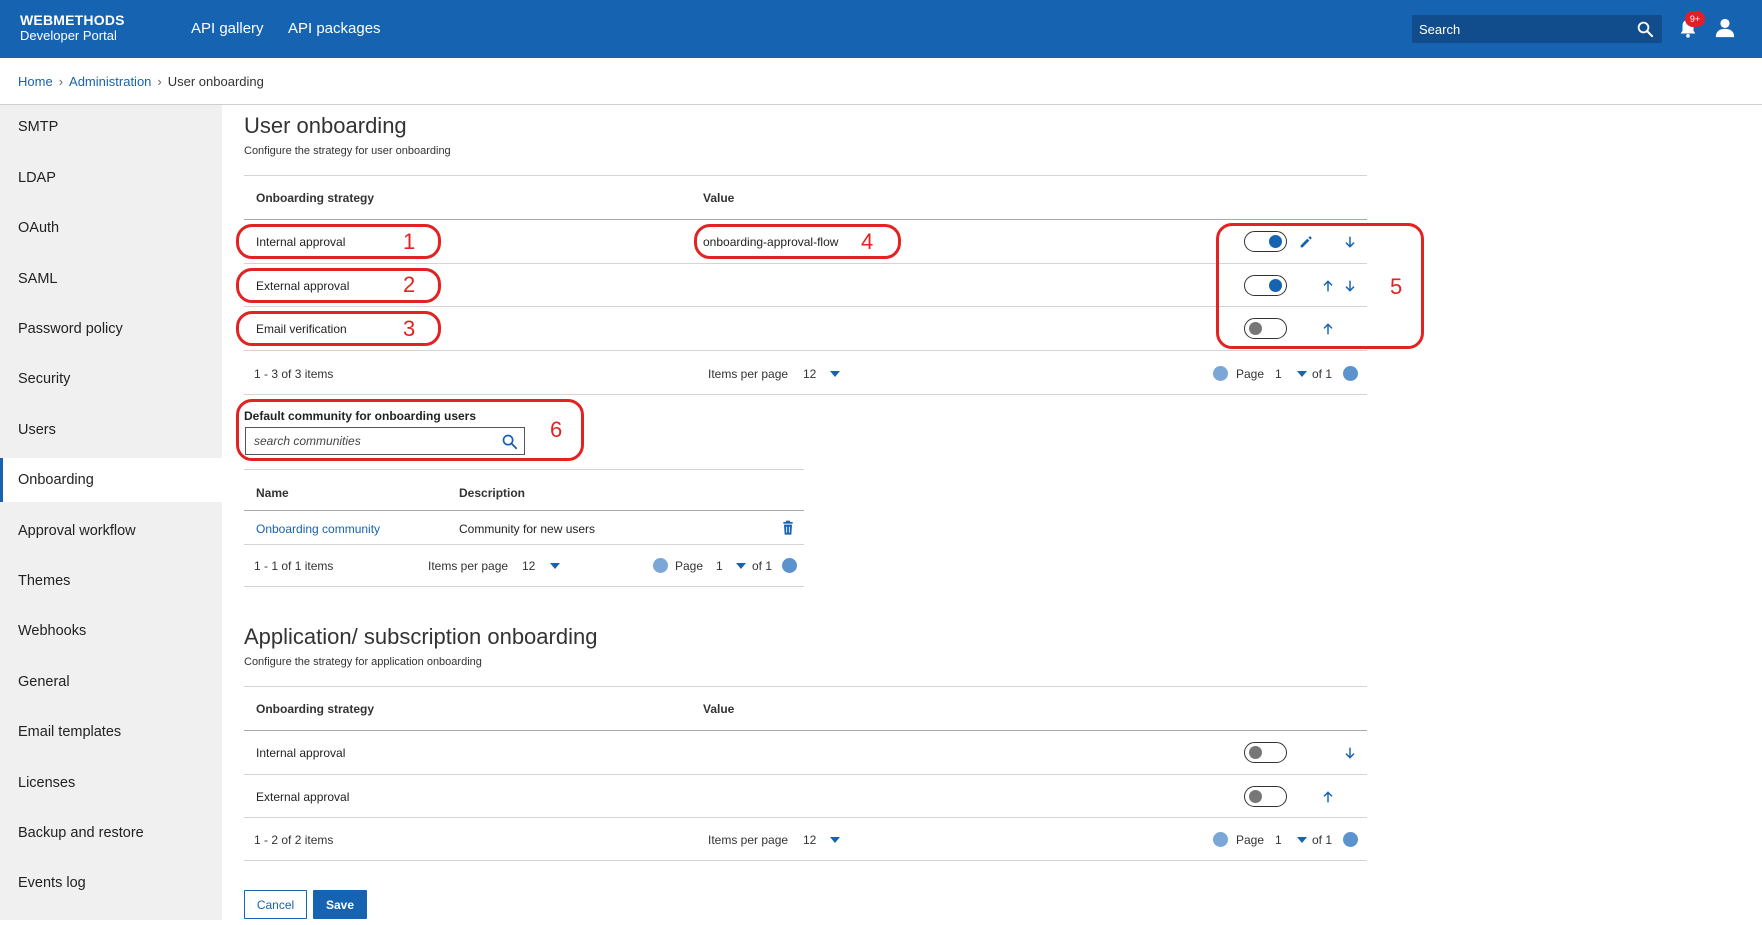 Image resolution: width=1762 pixels, height=925 pixels. Describe the element at coordinates (1725, 28) in the screenshot. I see `user-profile-icon` at that location.